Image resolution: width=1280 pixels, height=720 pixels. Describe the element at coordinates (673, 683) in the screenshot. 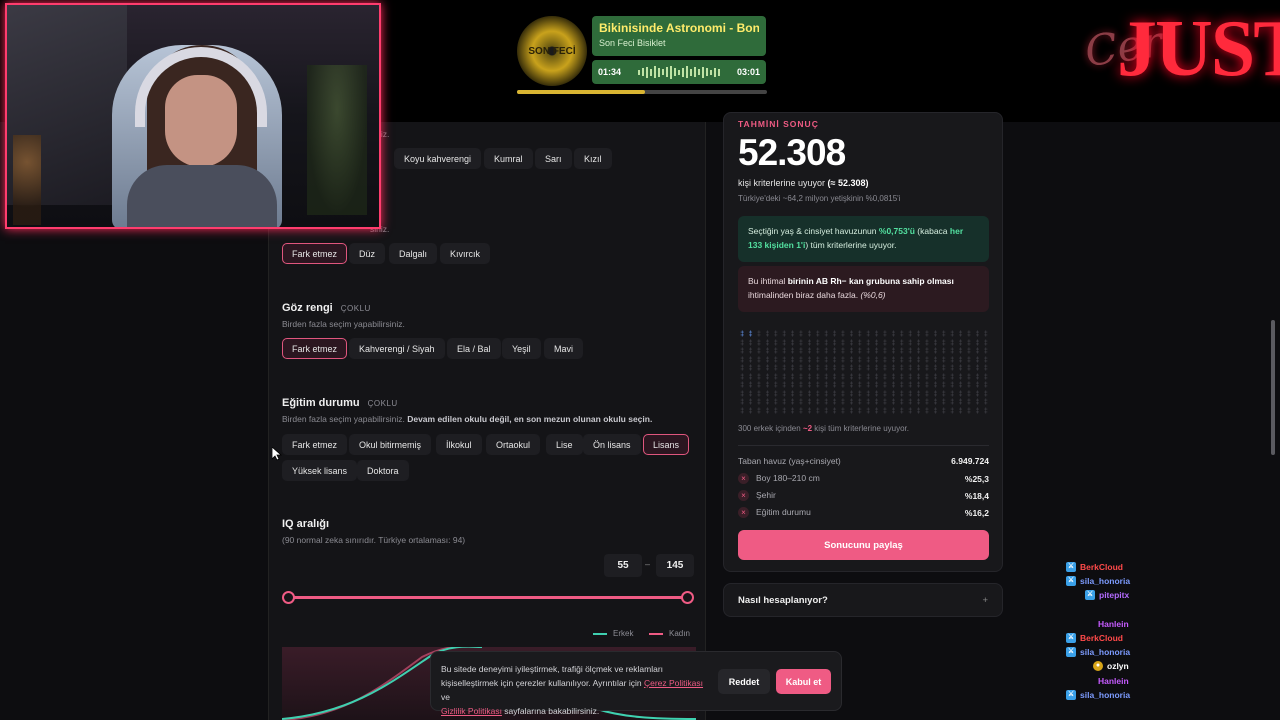

I see `cookie-policy-link: Çerez Politikası` at that location.